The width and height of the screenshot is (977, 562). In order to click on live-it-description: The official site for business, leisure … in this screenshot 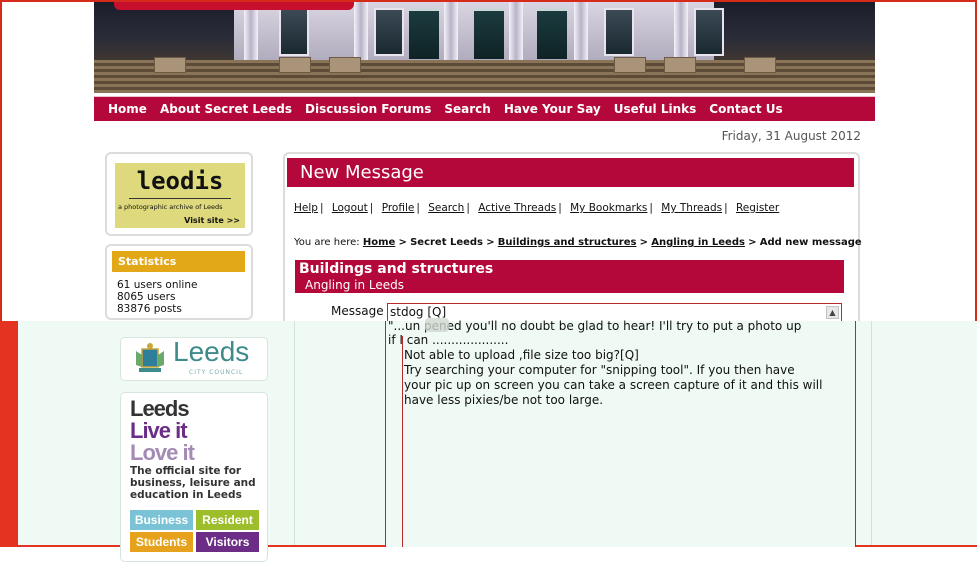, I will do `click(193, 483)`.